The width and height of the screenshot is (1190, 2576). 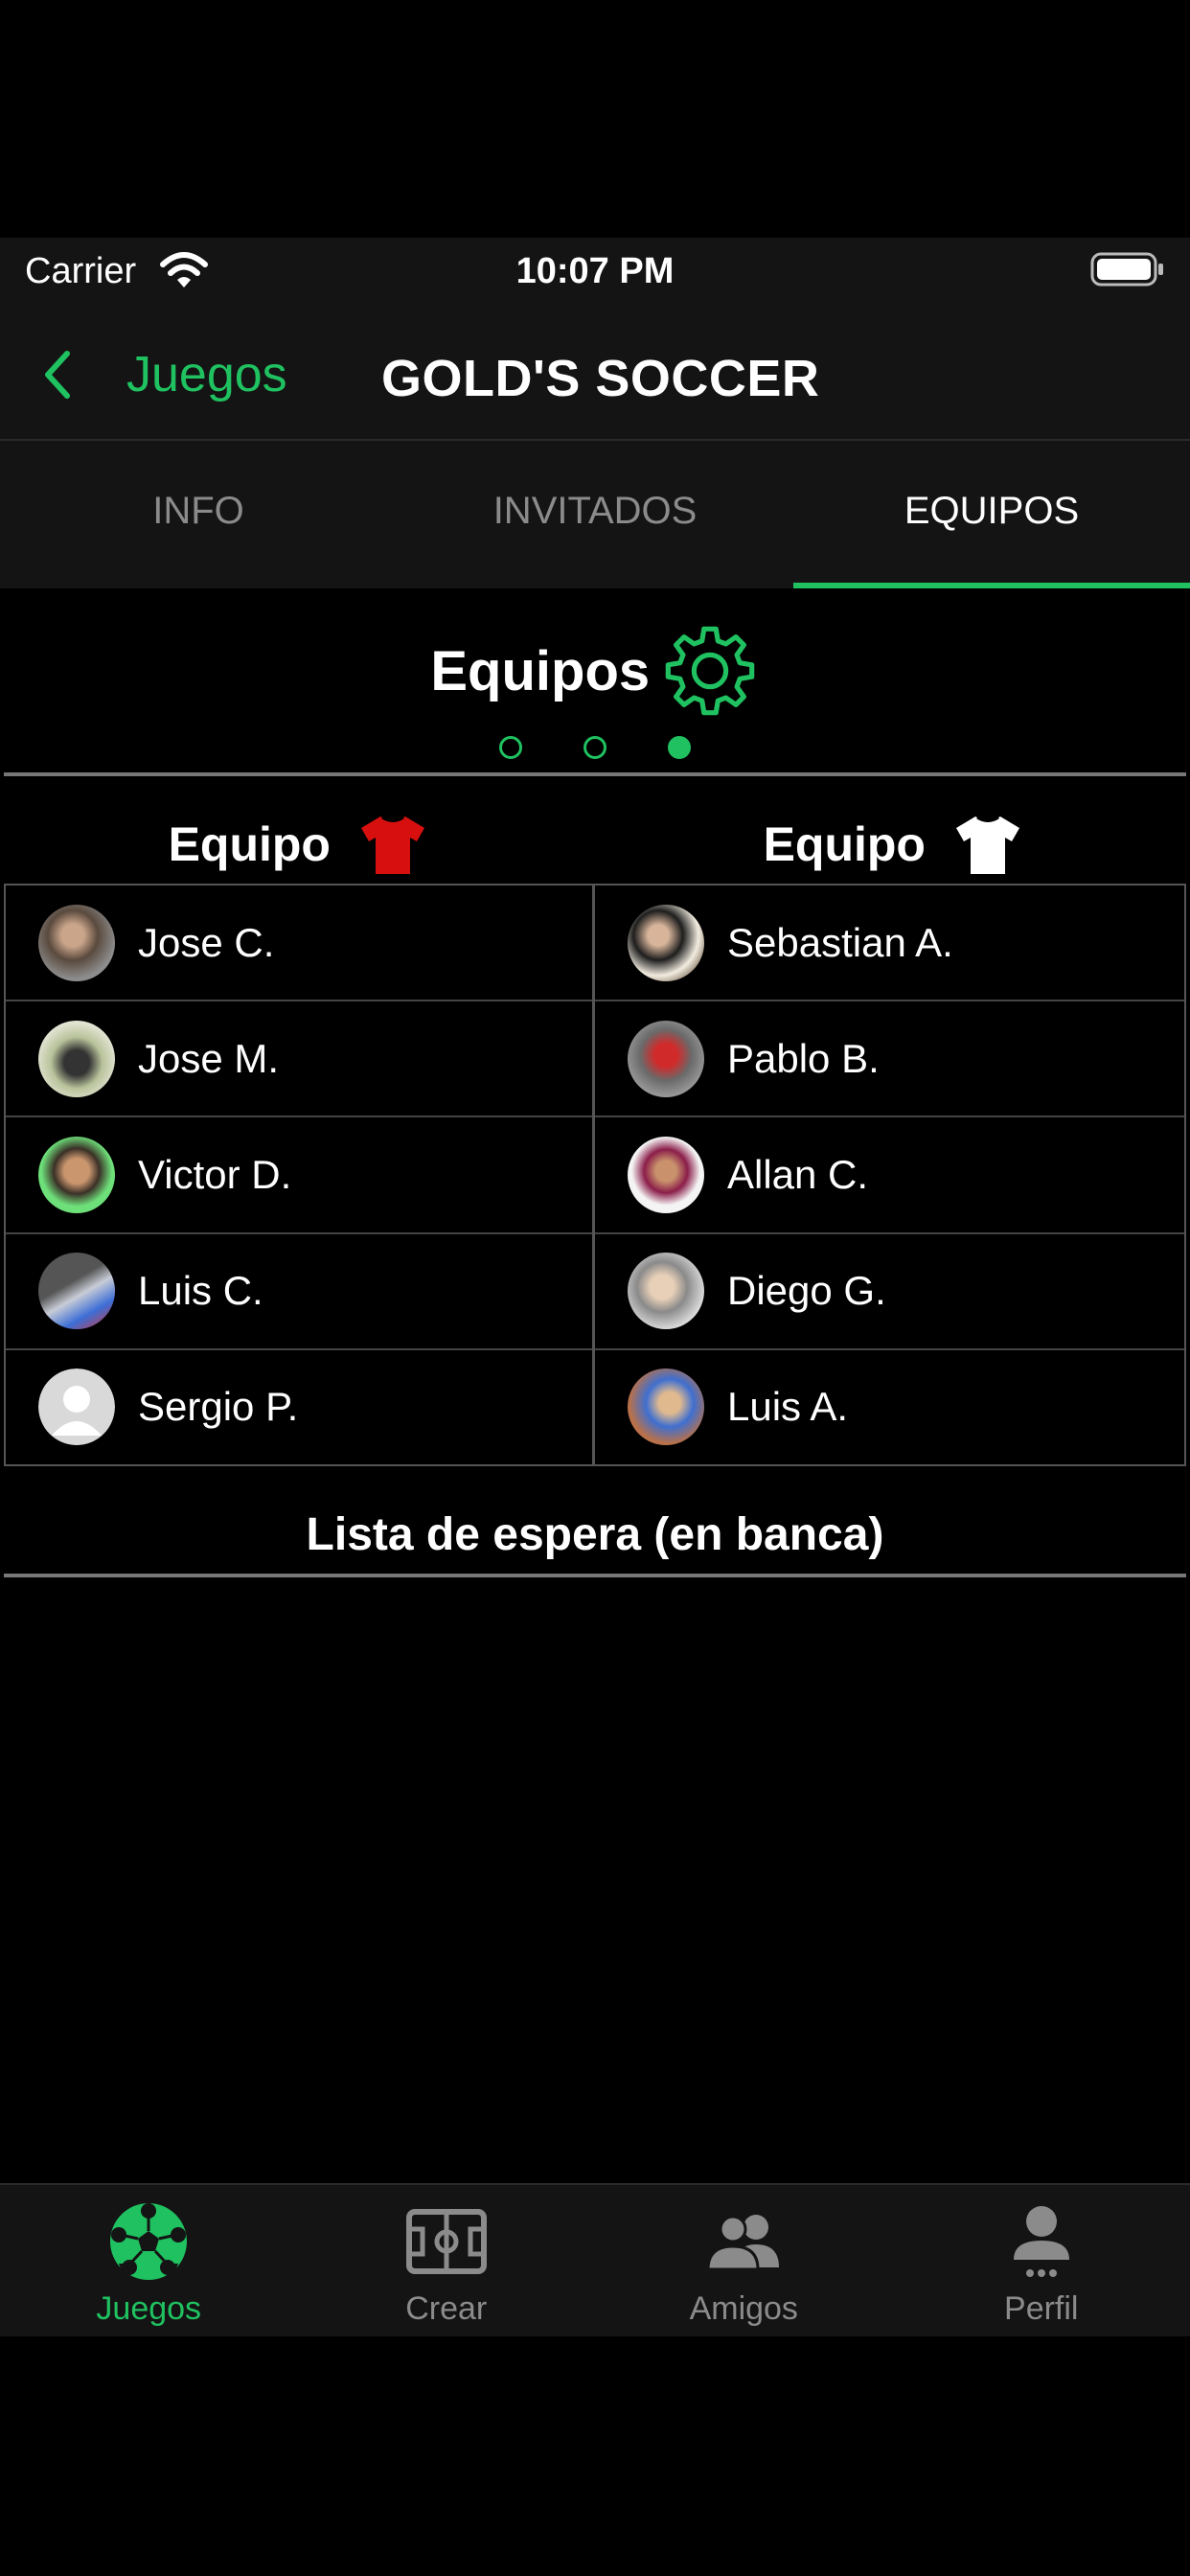 I want to click on player-row: Allan C., so click(x=889, y=1176).